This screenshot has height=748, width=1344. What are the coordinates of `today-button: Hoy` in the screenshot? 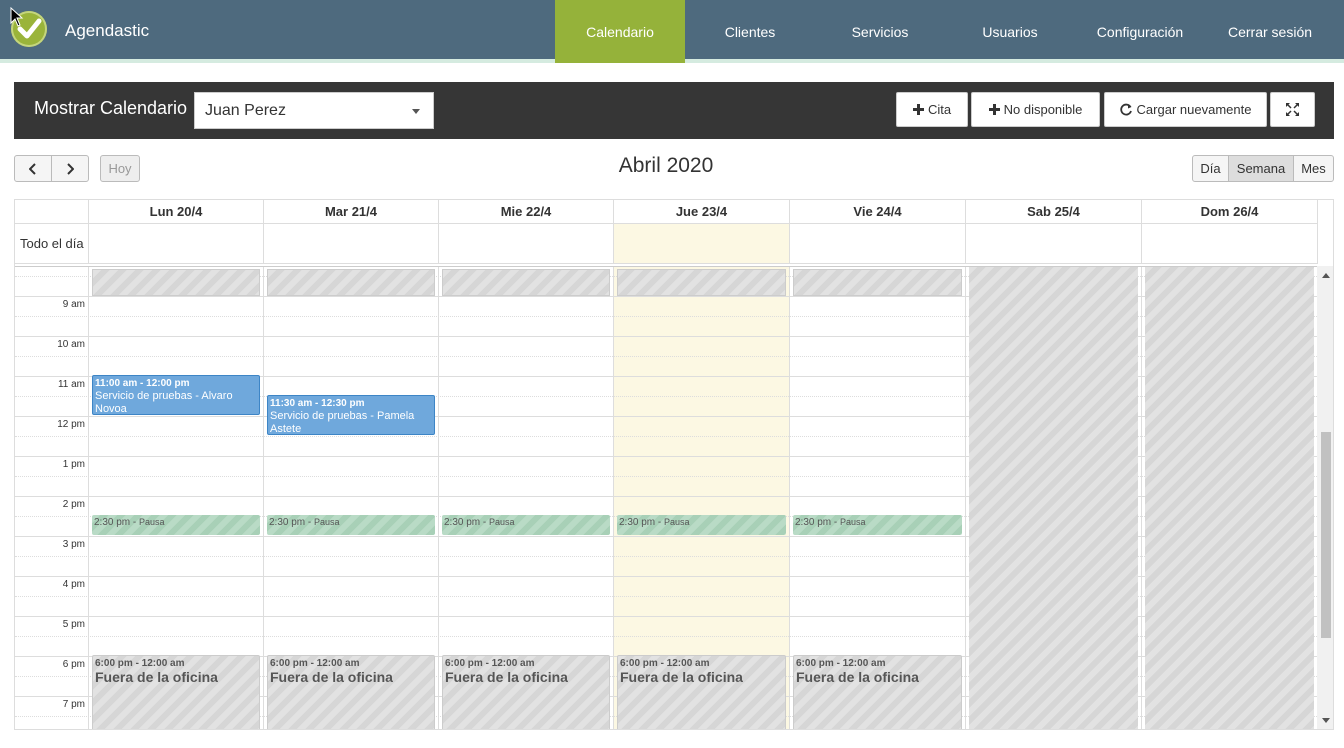 It's located at (120, 168).